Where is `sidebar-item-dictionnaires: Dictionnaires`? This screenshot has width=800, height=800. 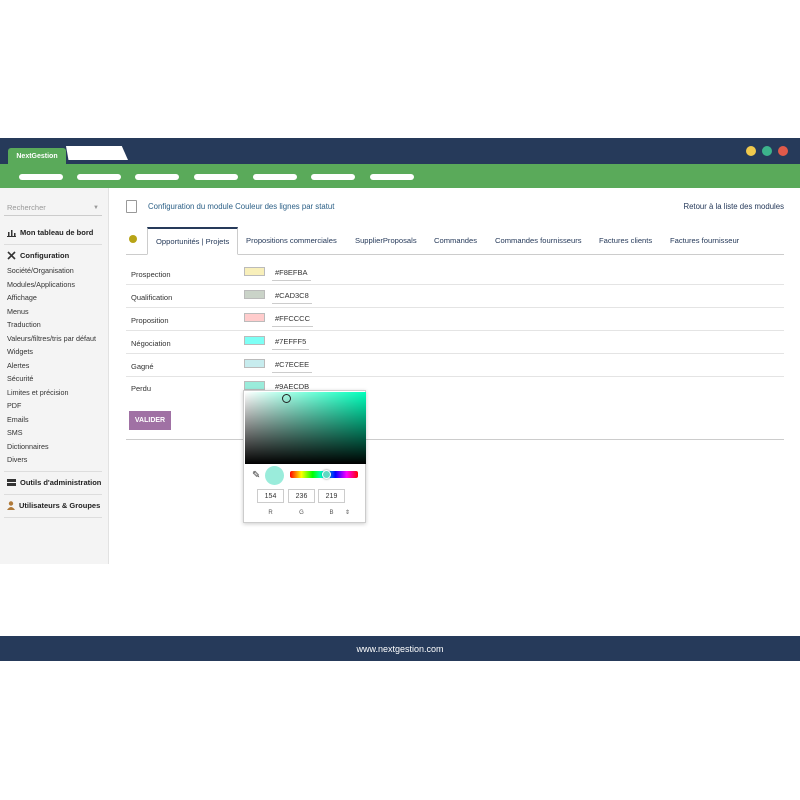 sidebar-item-dictionnaires: Dictionnaires is located at coordinates (28, 446).